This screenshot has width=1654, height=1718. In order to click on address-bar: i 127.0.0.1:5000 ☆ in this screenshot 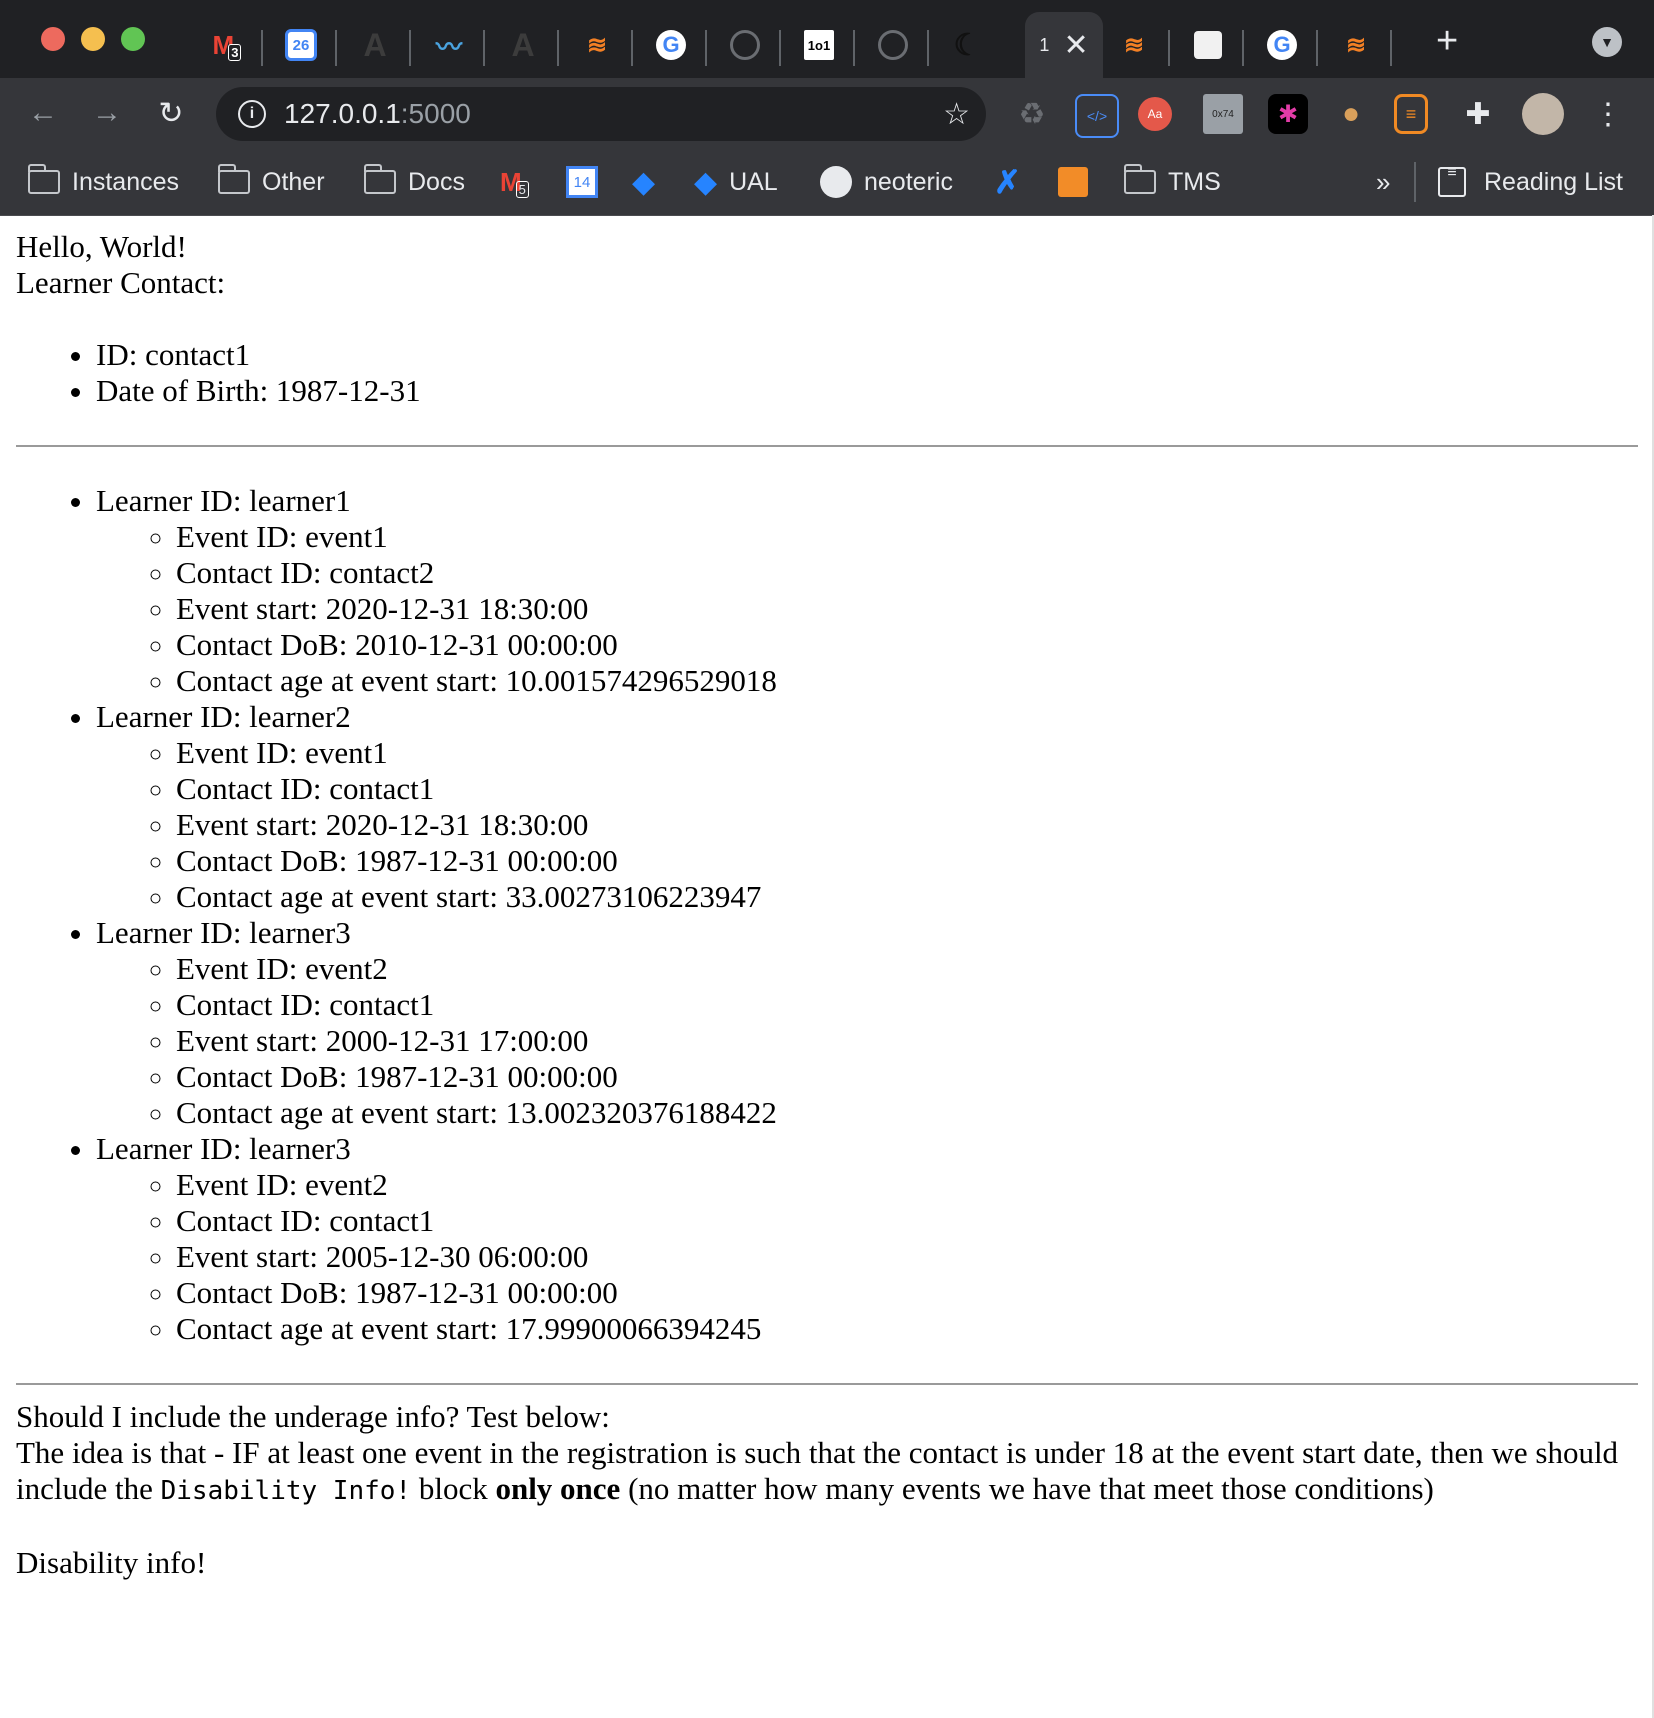, I will do `click(601, 114)`.